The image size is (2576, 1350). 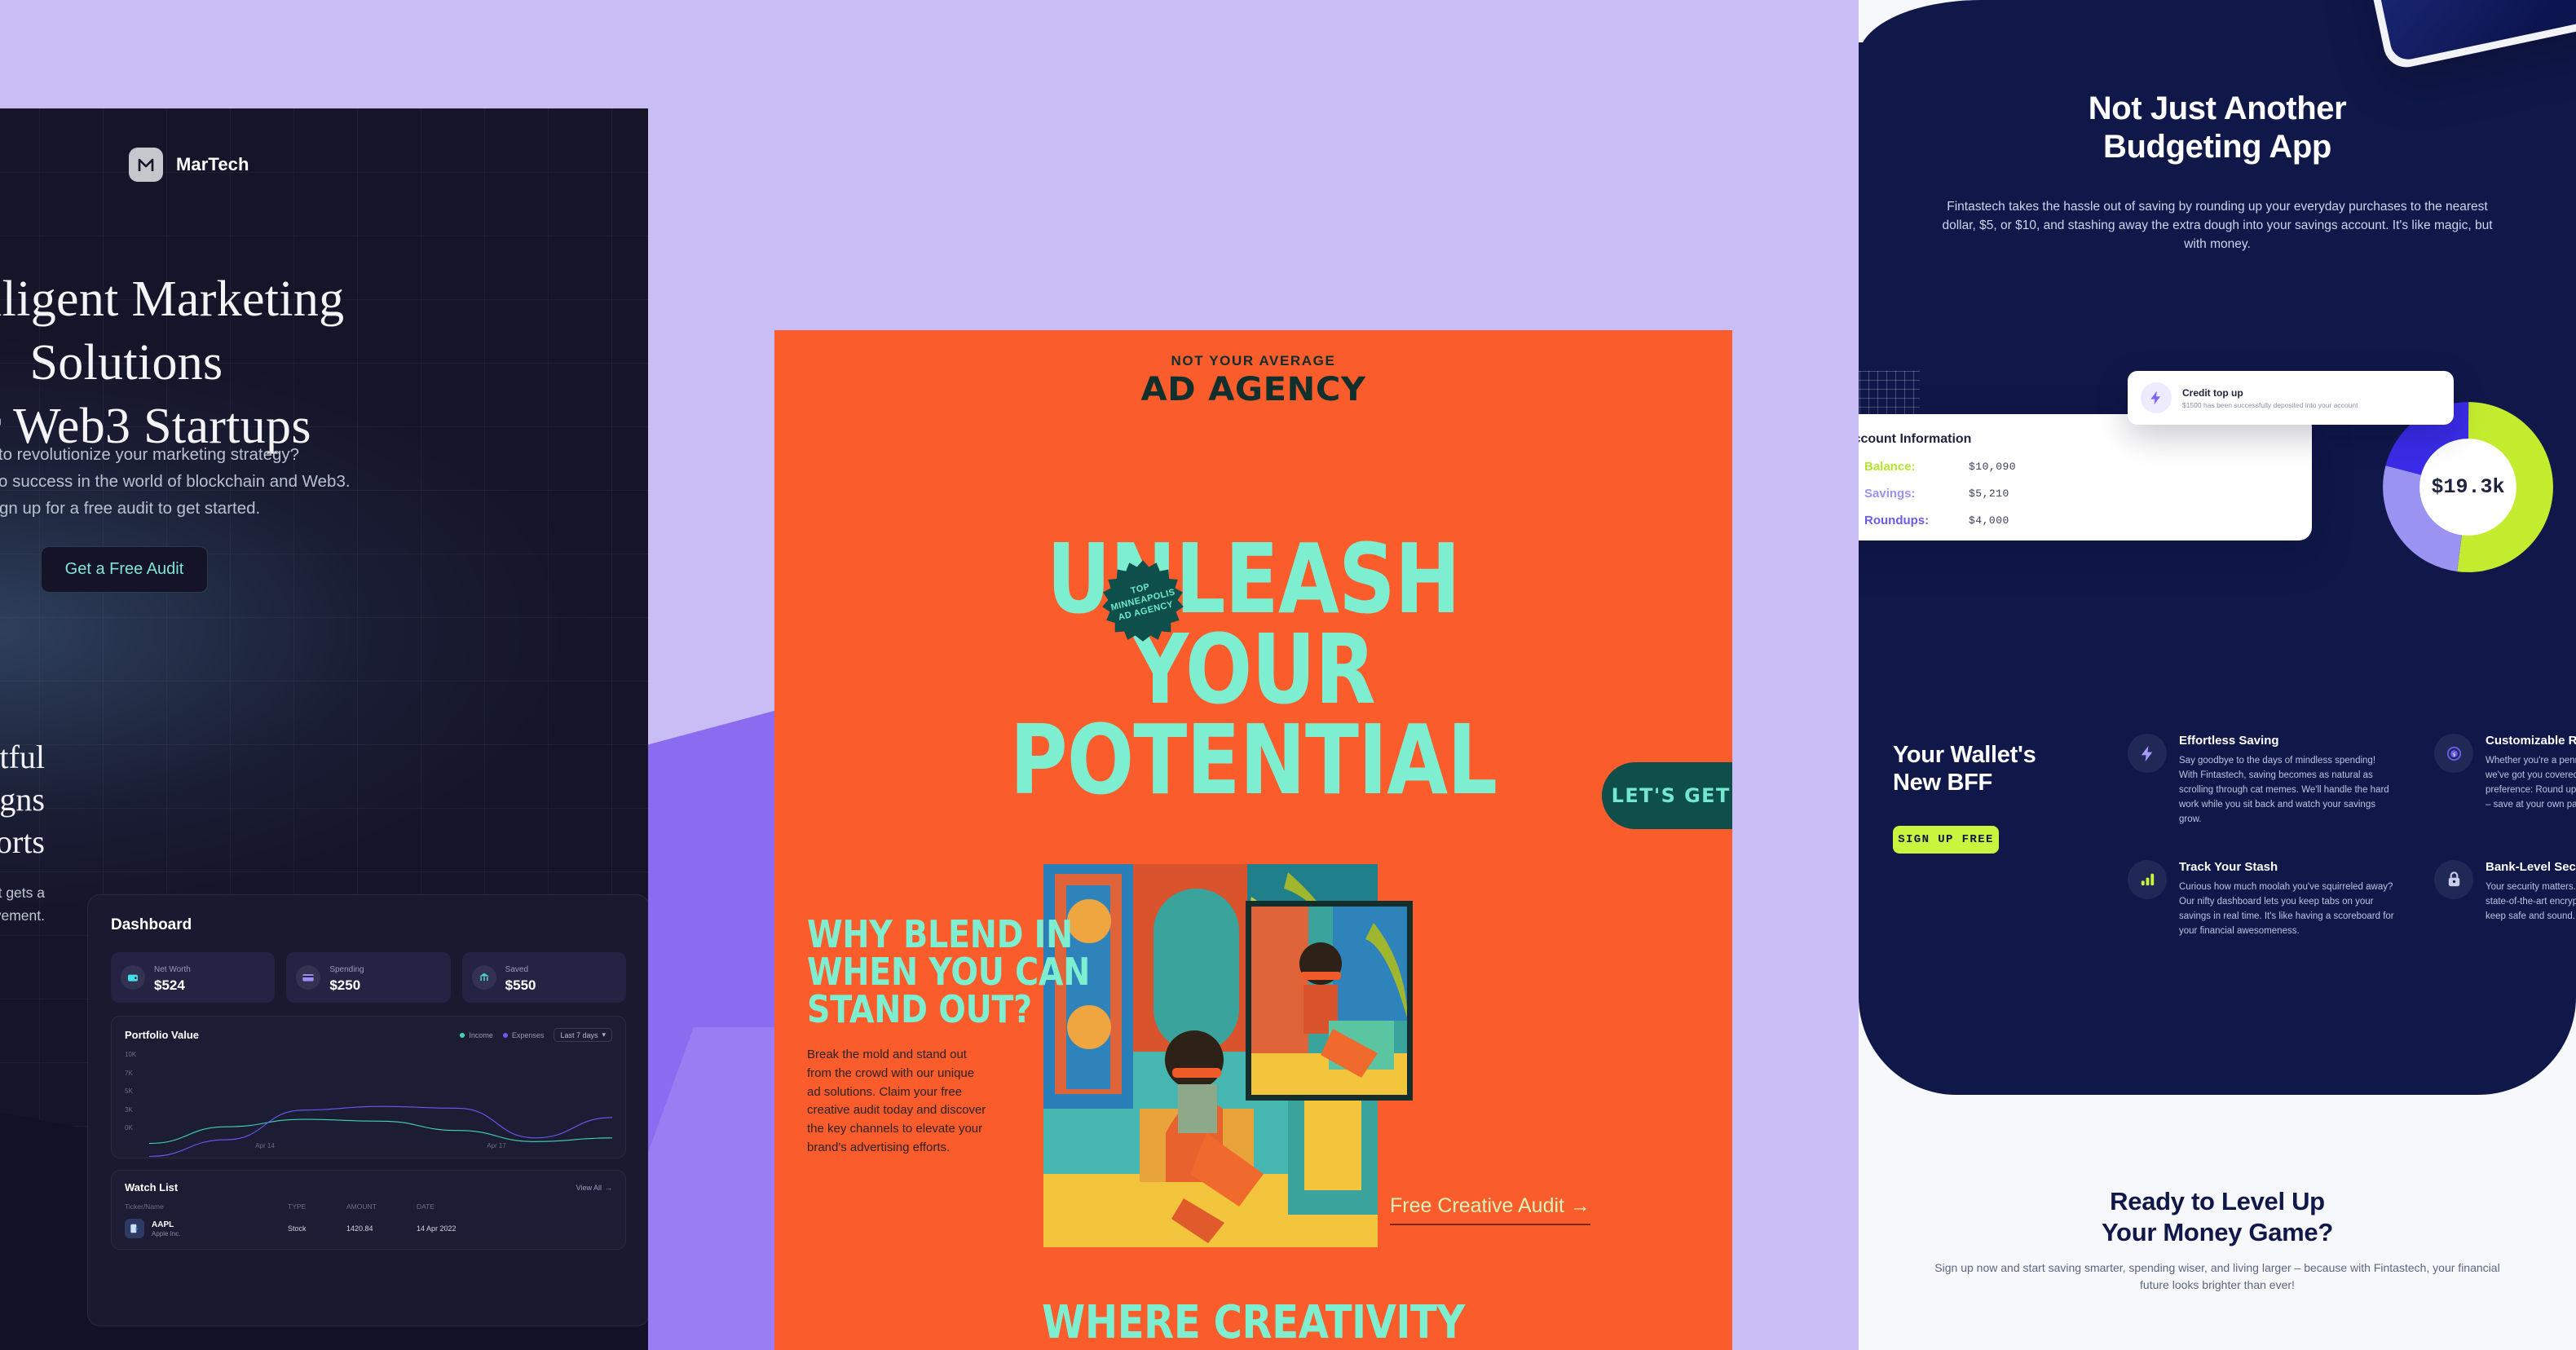 I want to click on account-row-balance: Balance: $10,090, so click(x=2075, y=467).